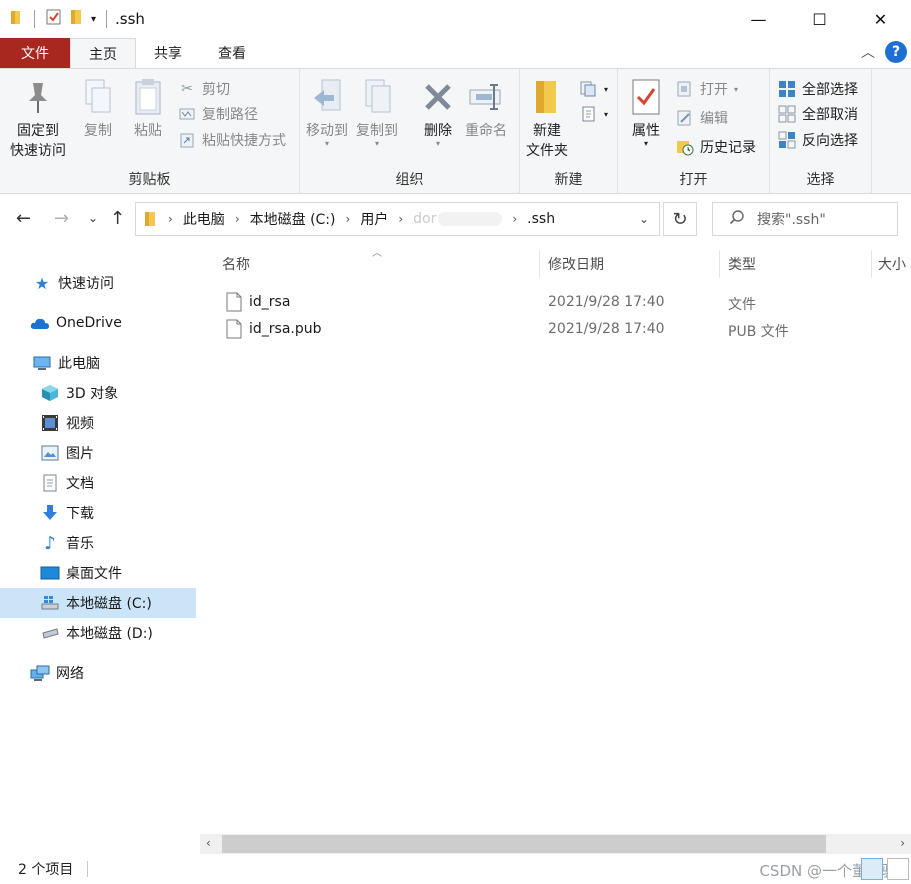 The width and height of the screenshot is (911, 884). What do you see at coordinates (758, 19) in the screenshot?
I see `minimize-button: —` at bounding box center [758, 19].